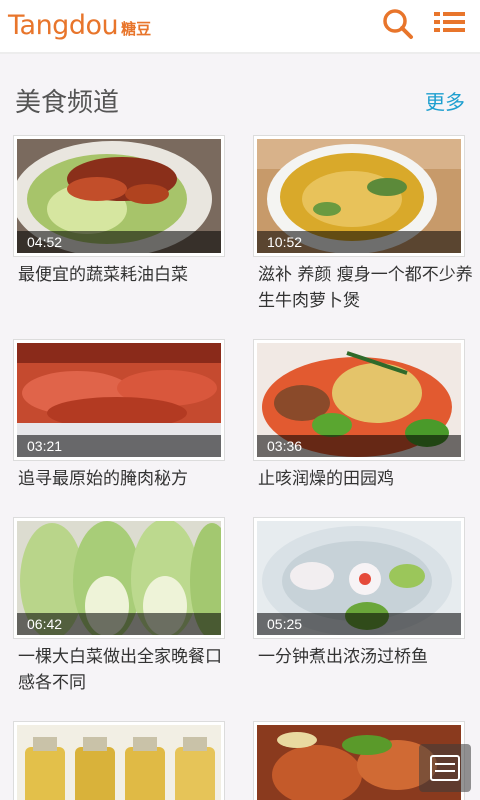 This screenshot has height=800, width=480. I want to click on video-title: 滋补 养颜 瘦身一个都不少养生牛肉萝卜煲, so click(365, 288).